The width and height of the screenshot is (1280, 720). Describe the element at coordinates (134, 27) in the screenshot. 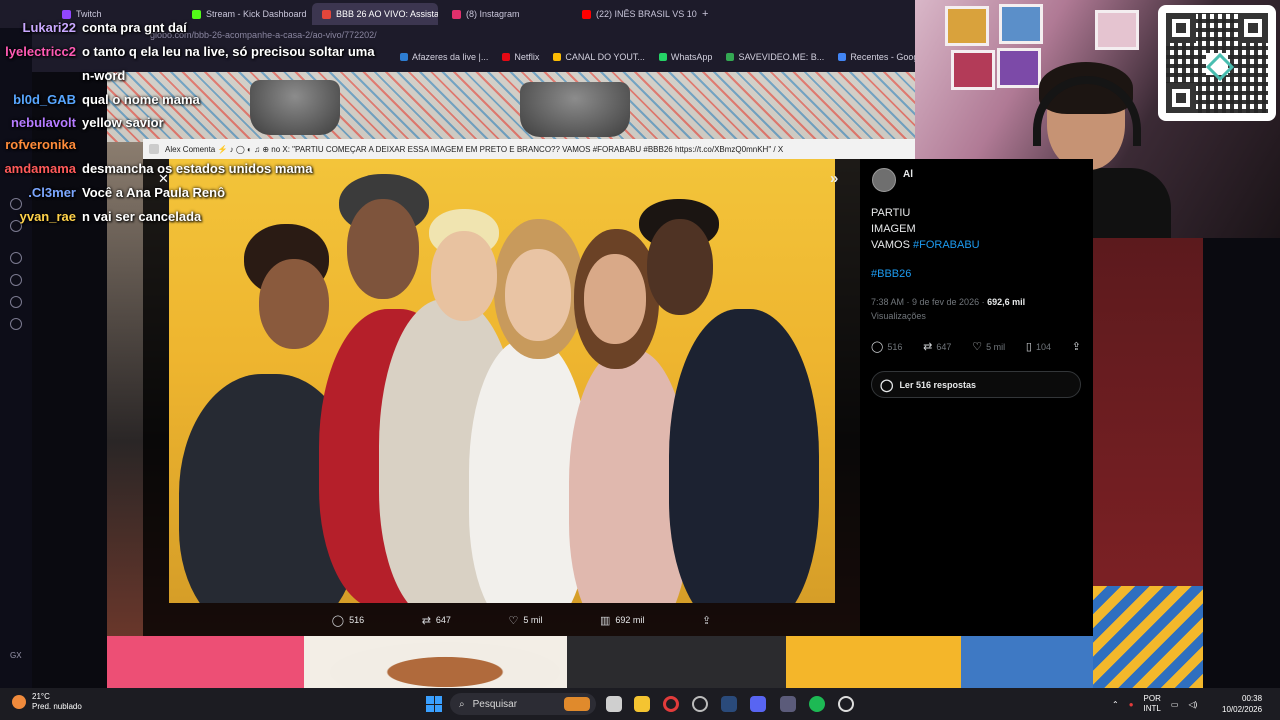

I see `chat-text: conta pra gnt daí` at that location.